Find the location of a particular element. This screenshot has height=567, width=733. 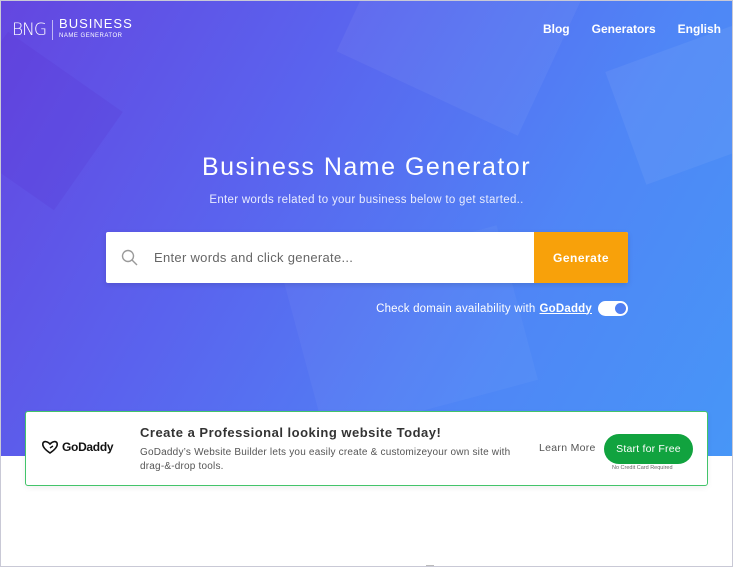

learn-more-link: Learn More is located at coordinates (567, 448).